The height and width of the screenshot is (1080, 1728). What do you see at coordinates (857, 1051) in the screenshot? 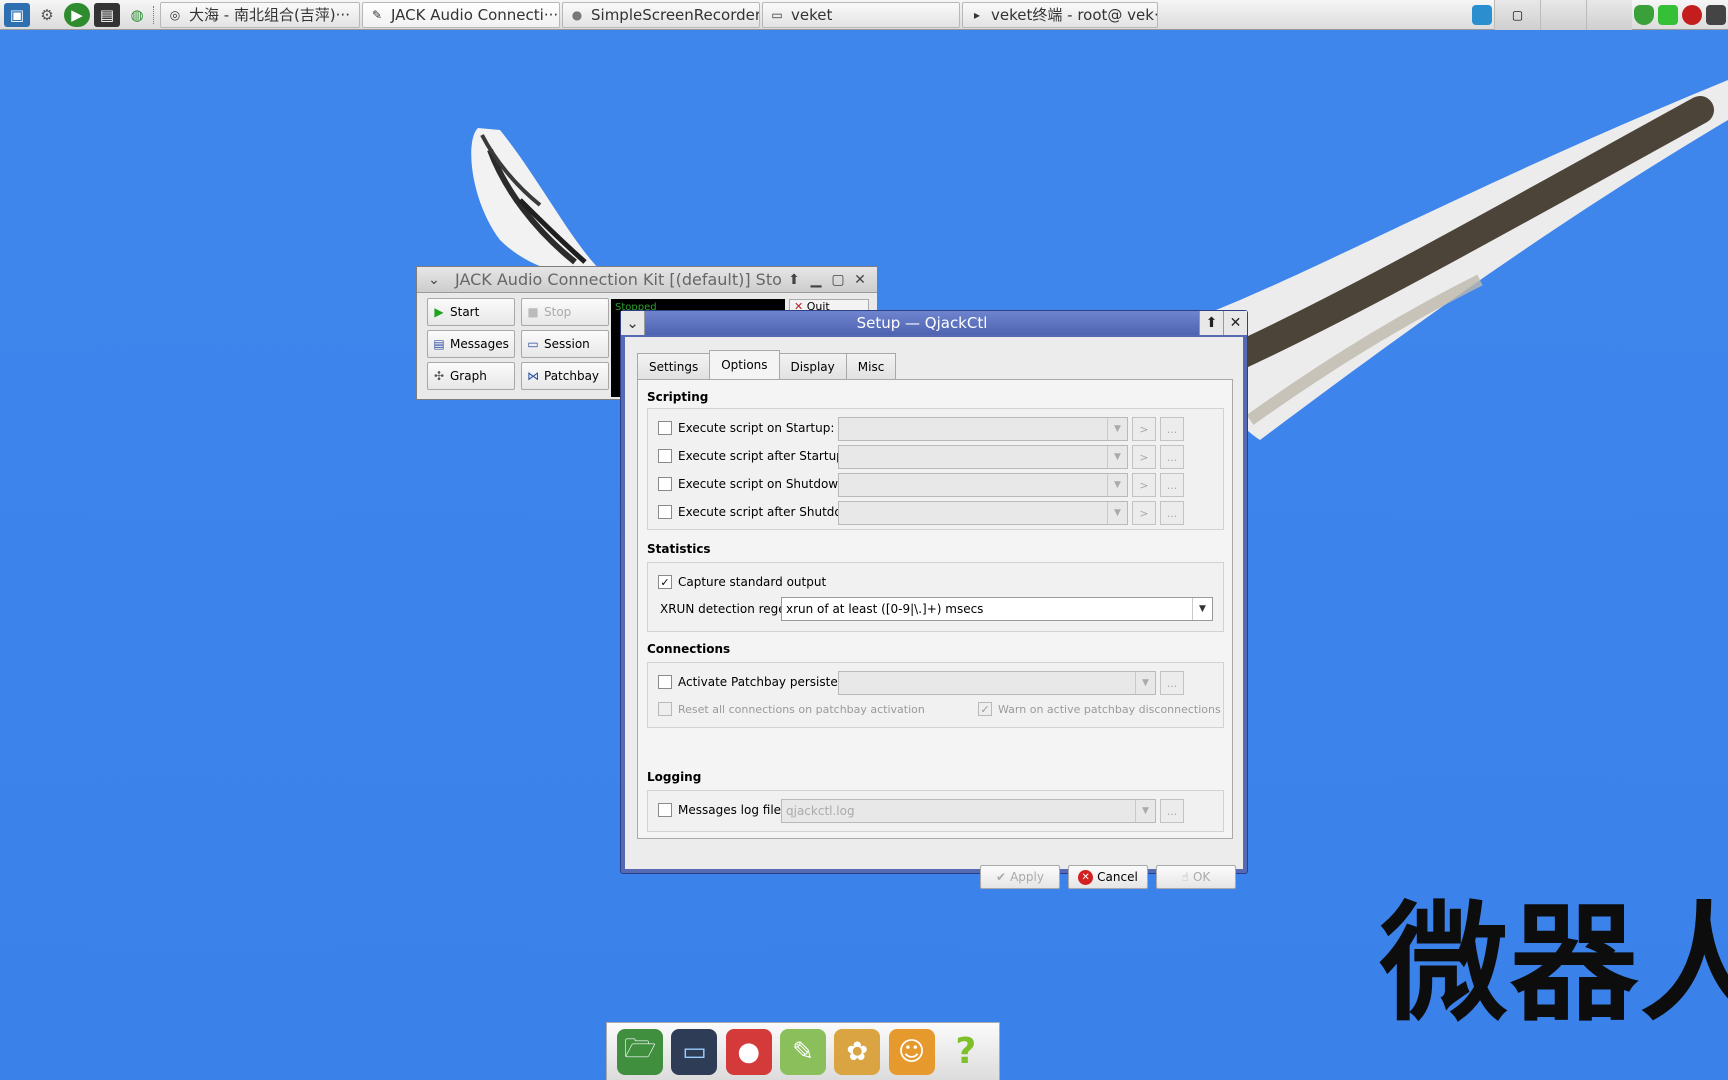
I see `paint-icon: ✿` at bounding box center [857, 1051].